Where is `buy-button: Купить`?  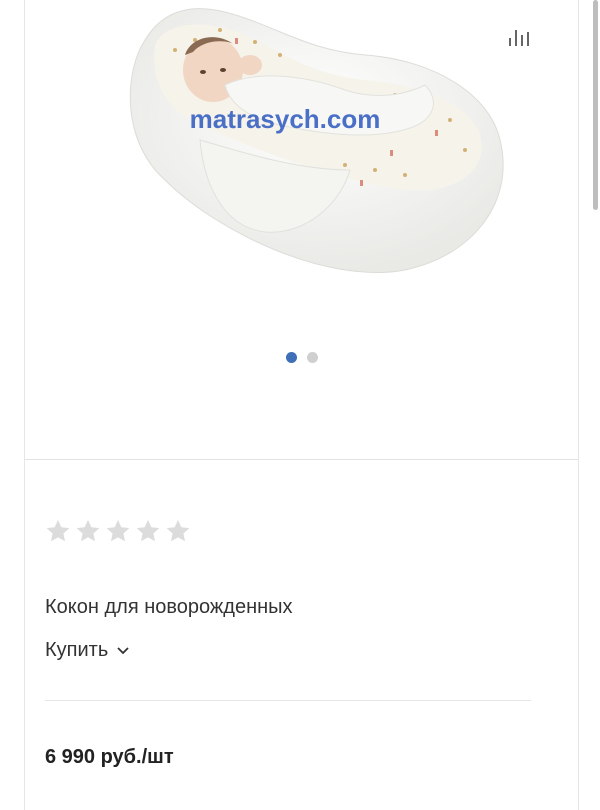
buy-button: Купить is located at coordinates (87, 650).